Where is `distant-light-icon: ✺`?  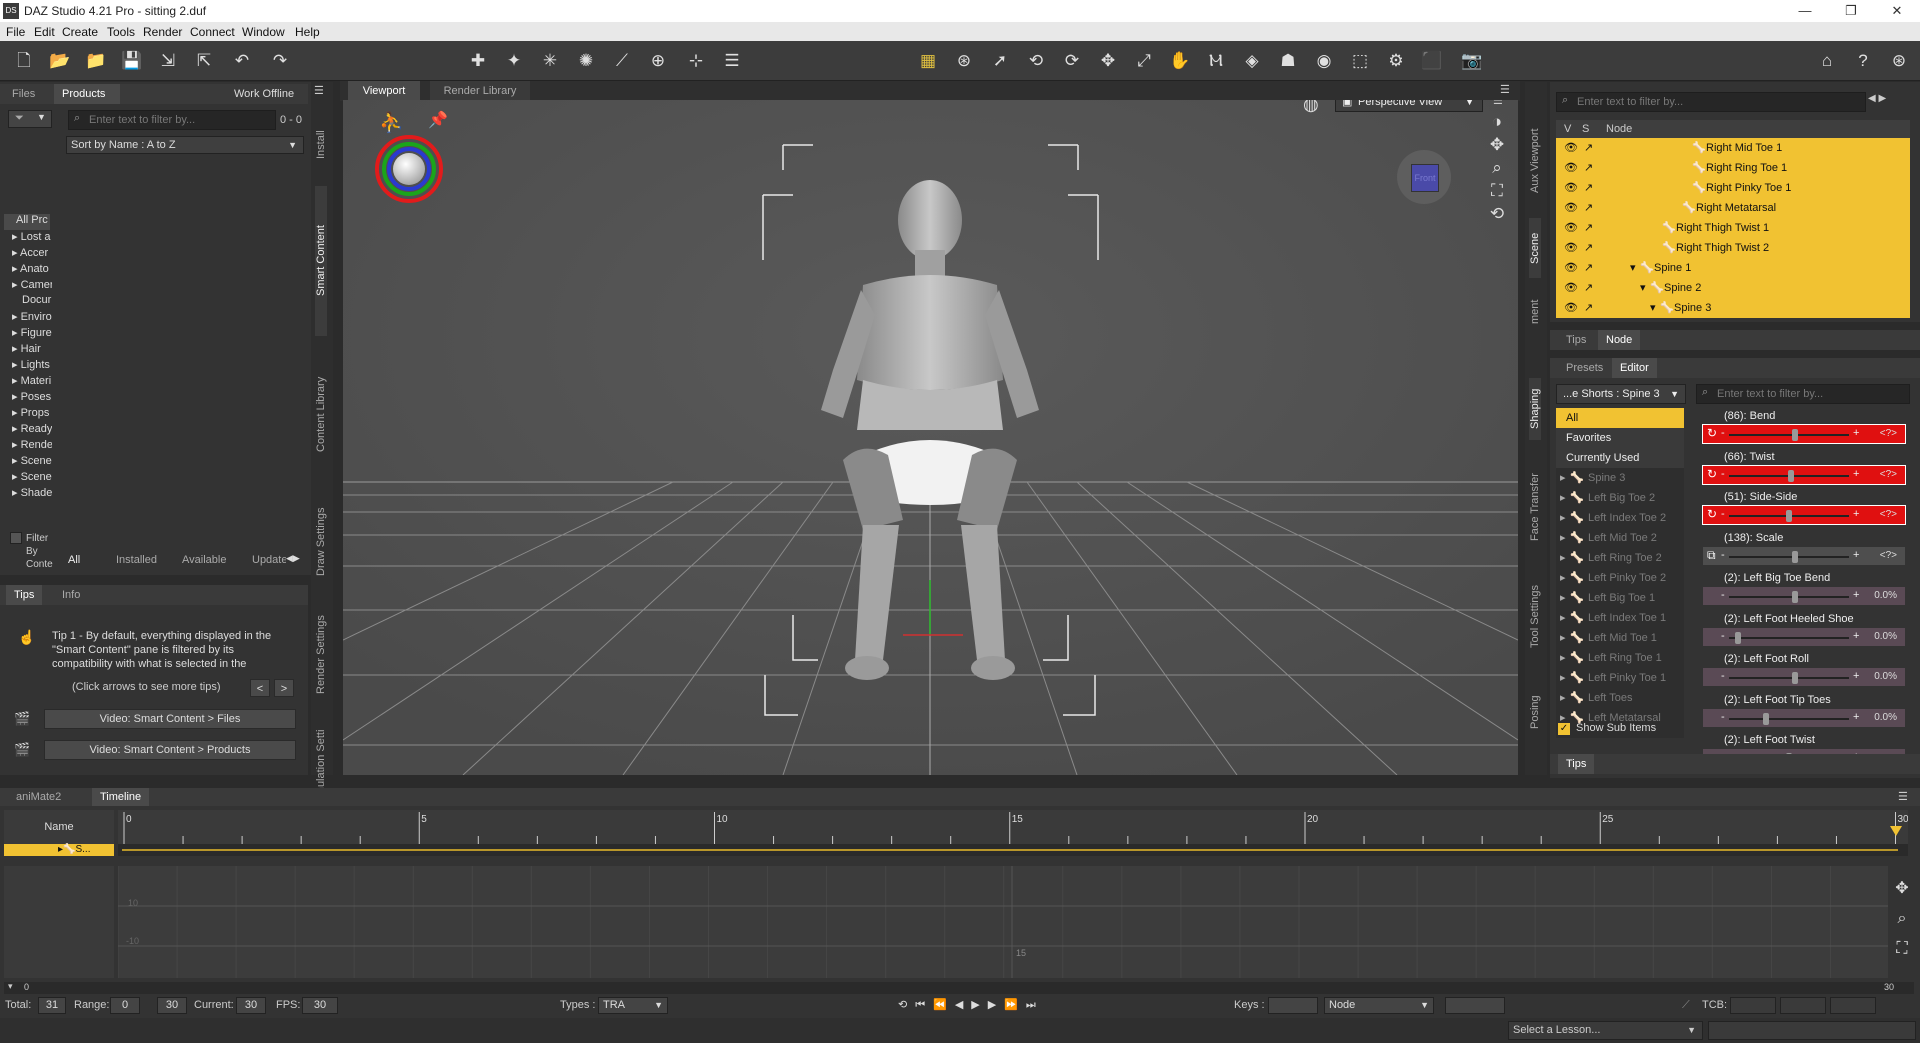
distant-light-icon: ✺ is located at coordinates (586, 61).